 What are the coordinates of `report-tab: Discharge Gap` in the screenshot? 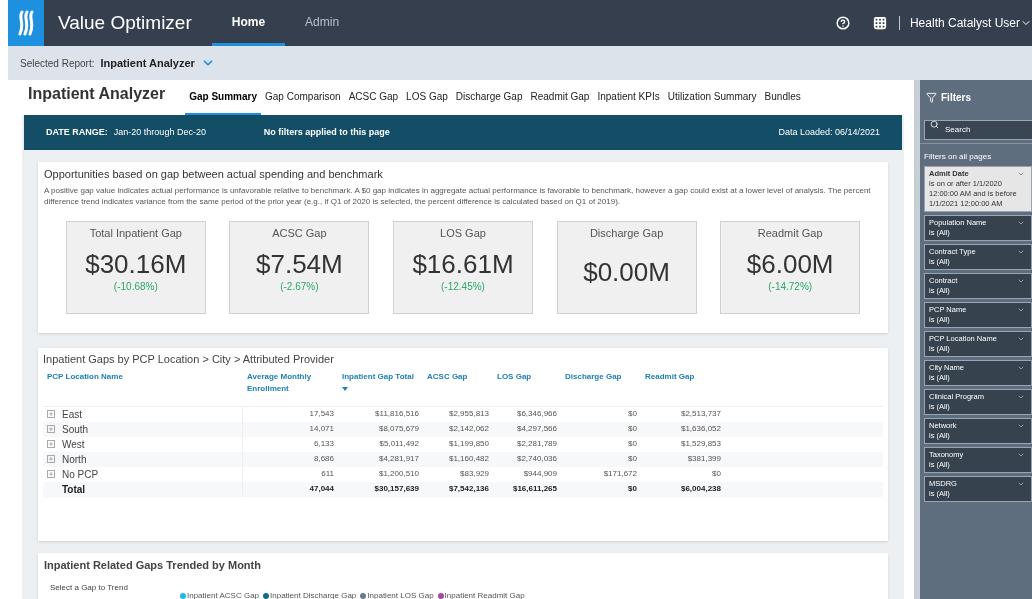 It's located at (489, 102).